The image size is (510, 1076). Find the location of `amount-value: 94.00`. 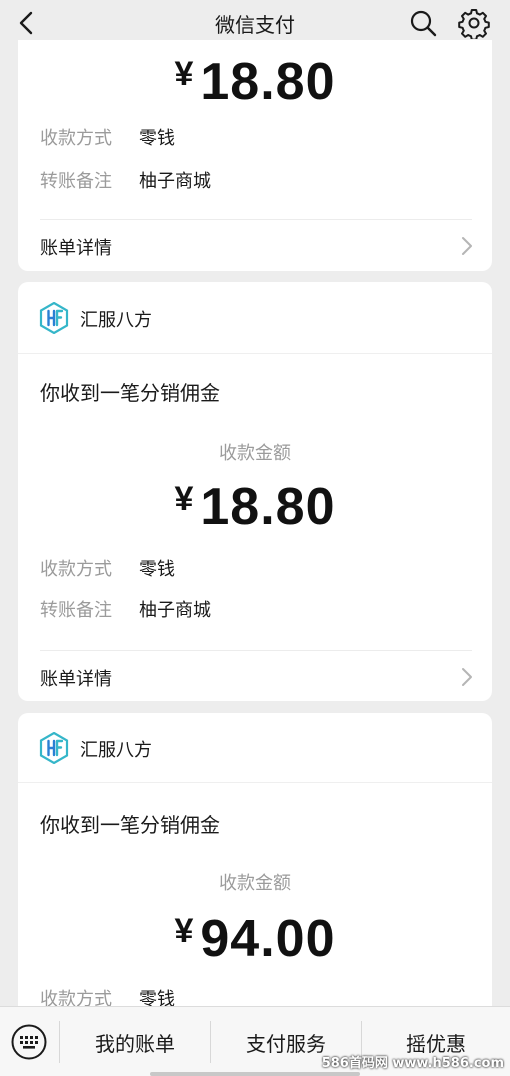

amount-value: 94.00 is located at coordinates (268, 939).